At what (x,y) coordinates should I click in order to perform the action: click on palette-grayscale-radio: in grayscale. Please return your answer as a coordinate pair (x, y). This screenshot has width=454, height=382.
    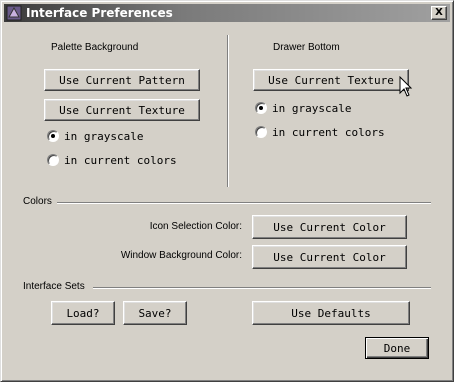
    Looking at the image, I should click on (95, 136).